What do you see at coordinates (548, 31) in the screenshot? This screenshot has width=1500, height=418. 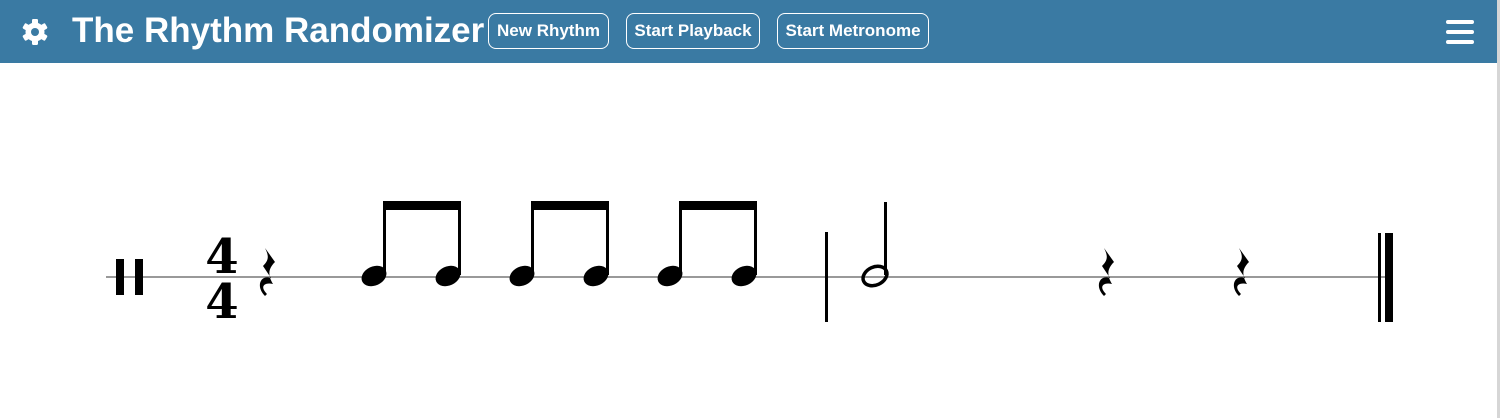 I see `new-rhythm-button: New Rhythm` at bounding box center [548, 31].